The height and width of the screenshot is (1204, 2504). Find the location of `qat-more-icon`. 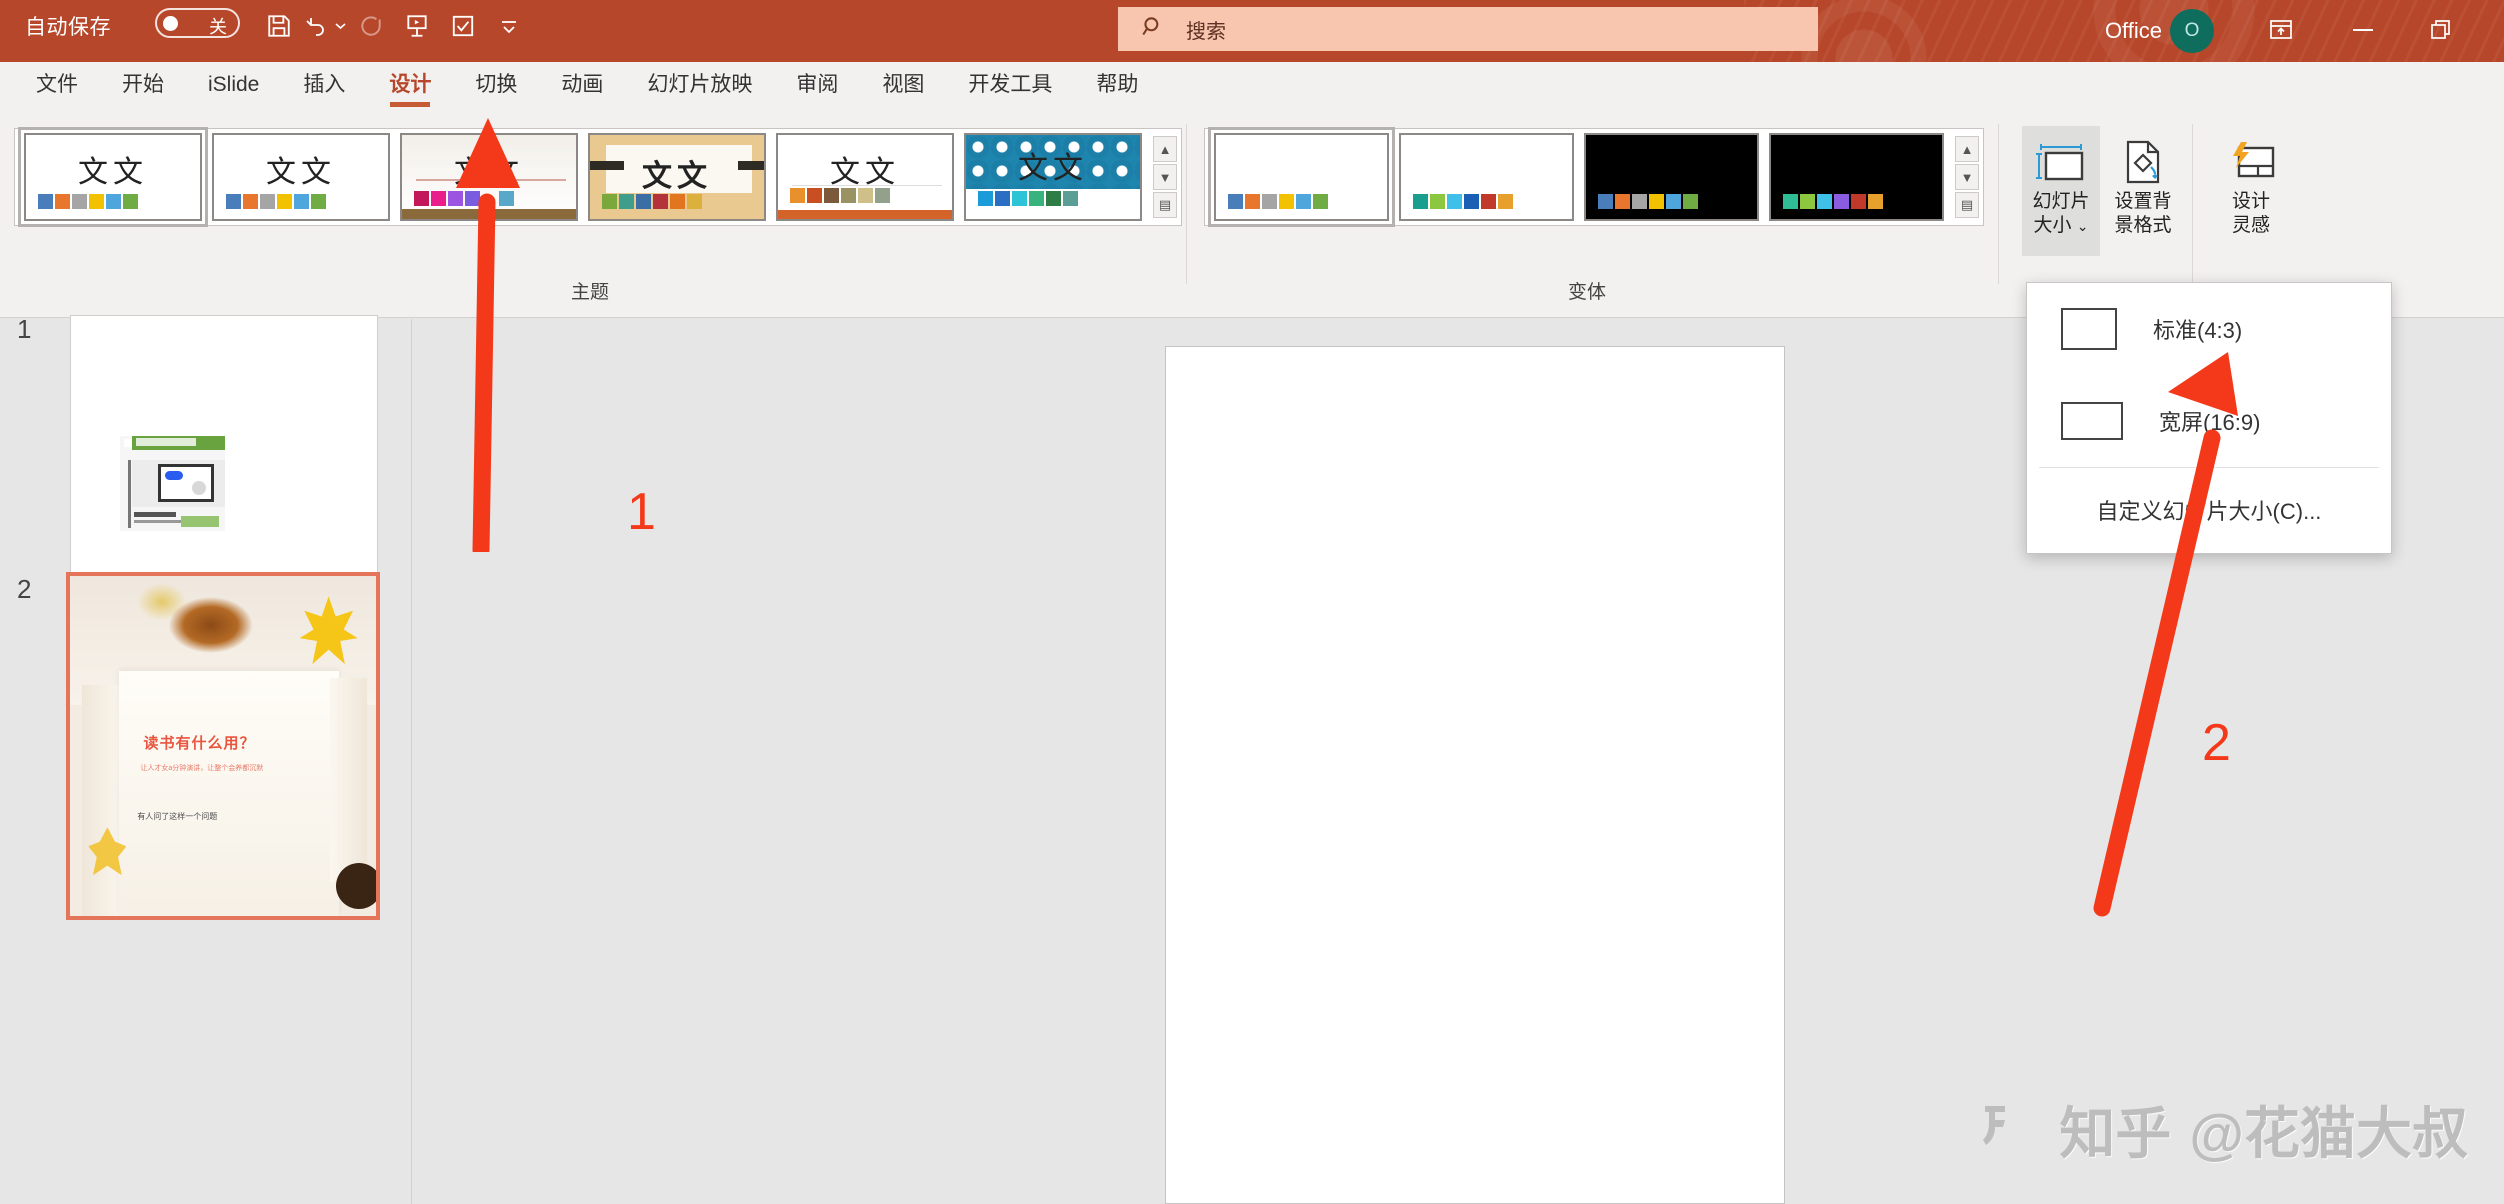

qat-more-icon is located at coordinates (509, 26).